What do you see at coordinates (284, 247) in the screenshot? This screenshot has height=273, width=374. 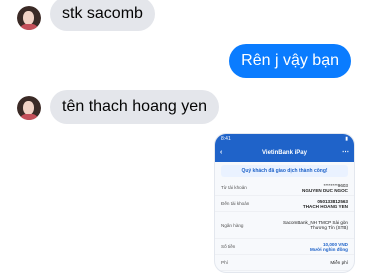 I see `detail-row: Số tiền 10,000 VND Mười nghìn đồng` at bounding box center [284, 247].